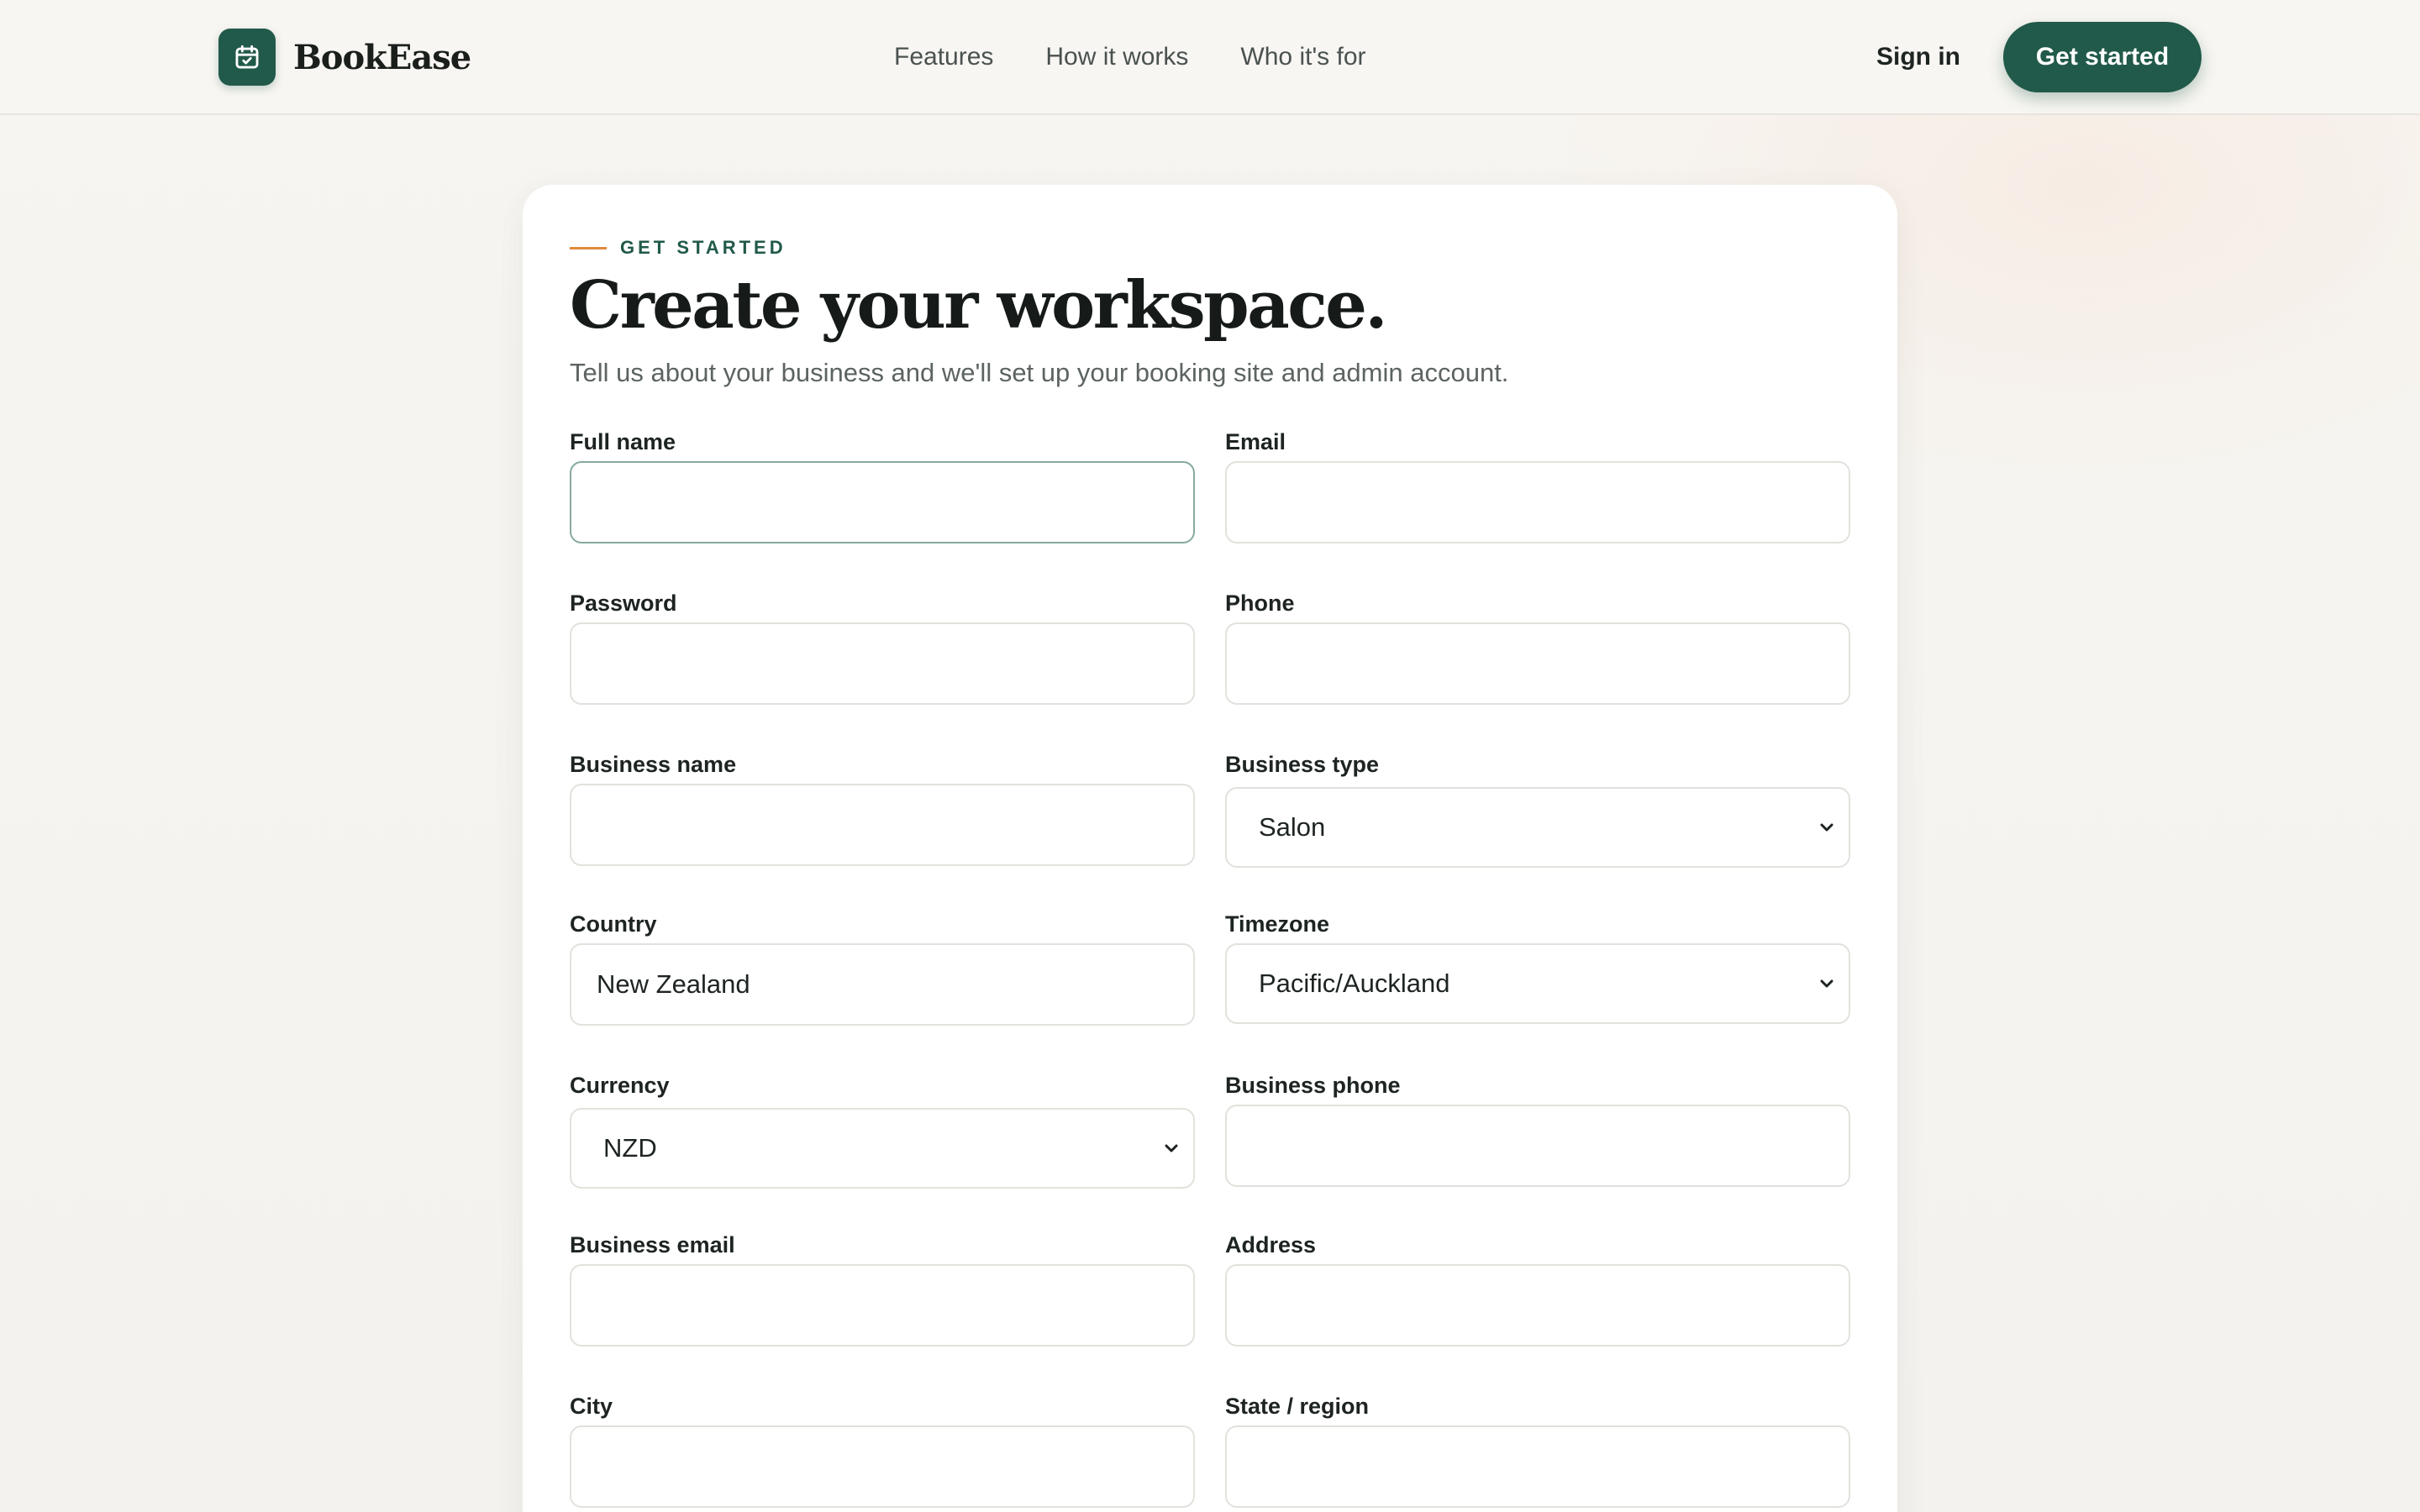 This screenshot has height=1512, width=2420. Describe the element at coordinates (591, 1406) in the screenshot. I see `city-label: City` at that location.